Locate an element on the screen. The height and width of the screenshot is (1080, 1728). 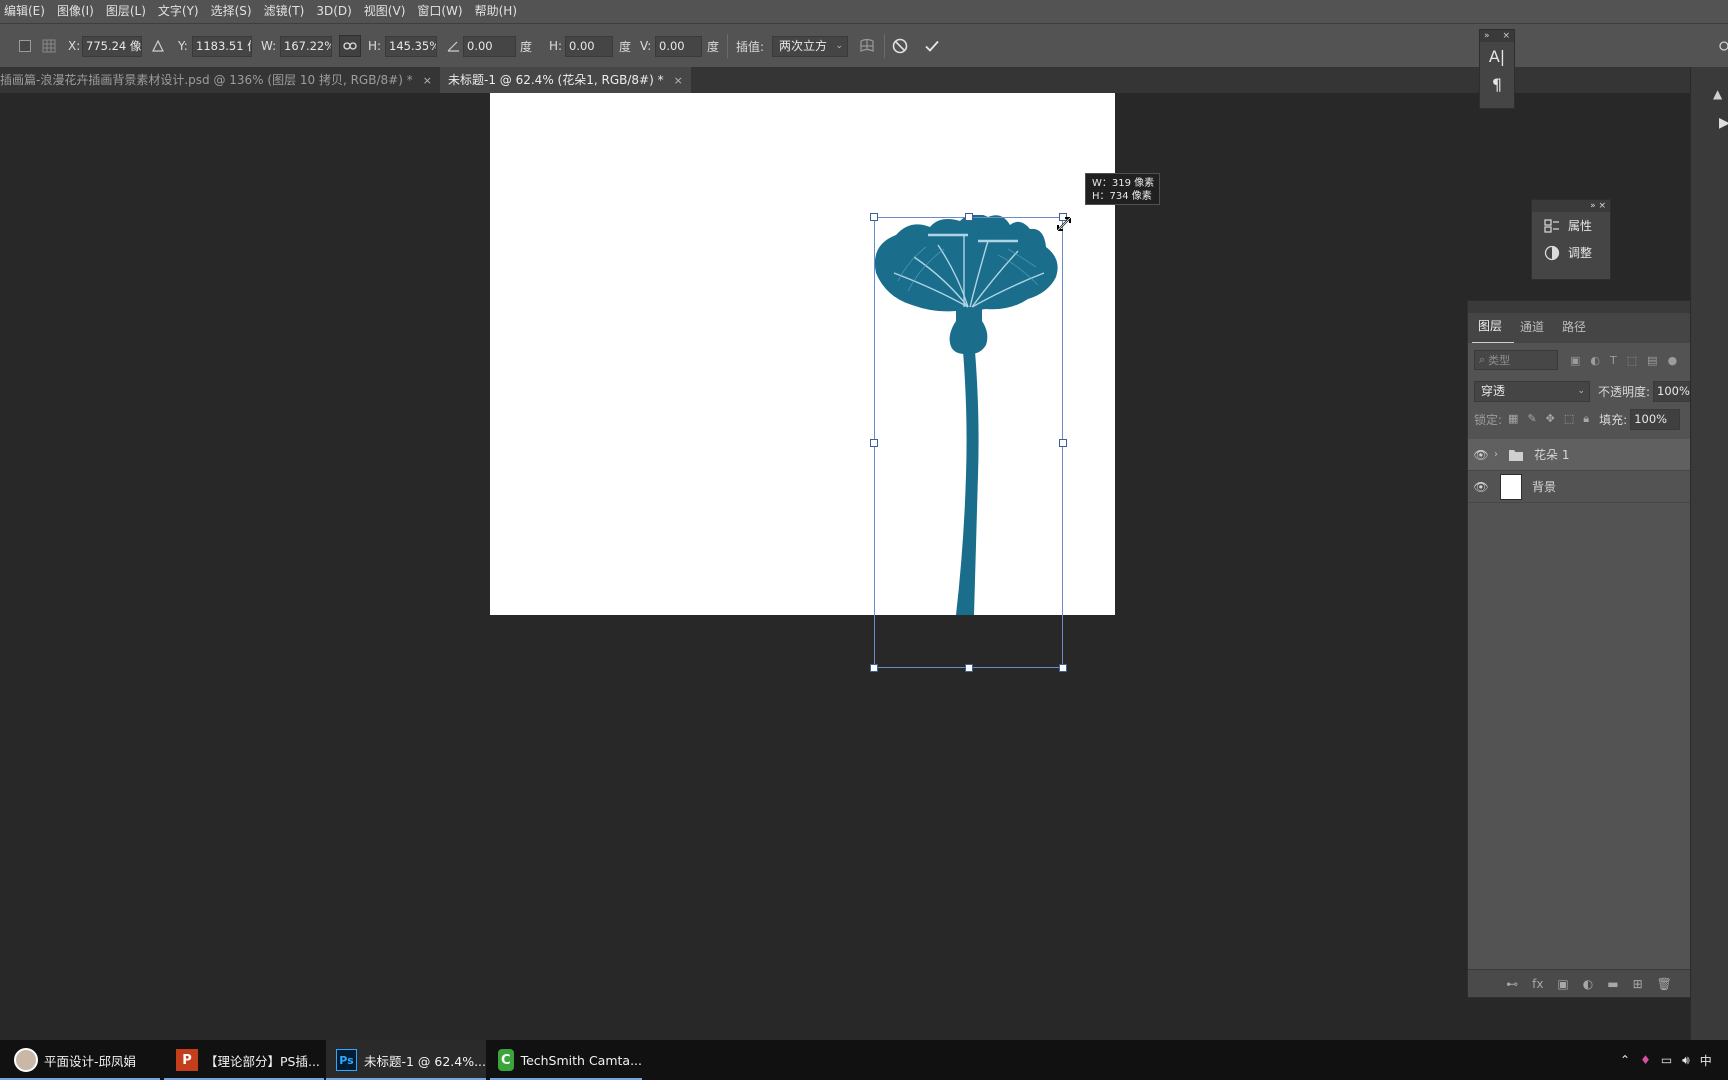
network-icon: ▭ is located at coordinates (1666, 1060).